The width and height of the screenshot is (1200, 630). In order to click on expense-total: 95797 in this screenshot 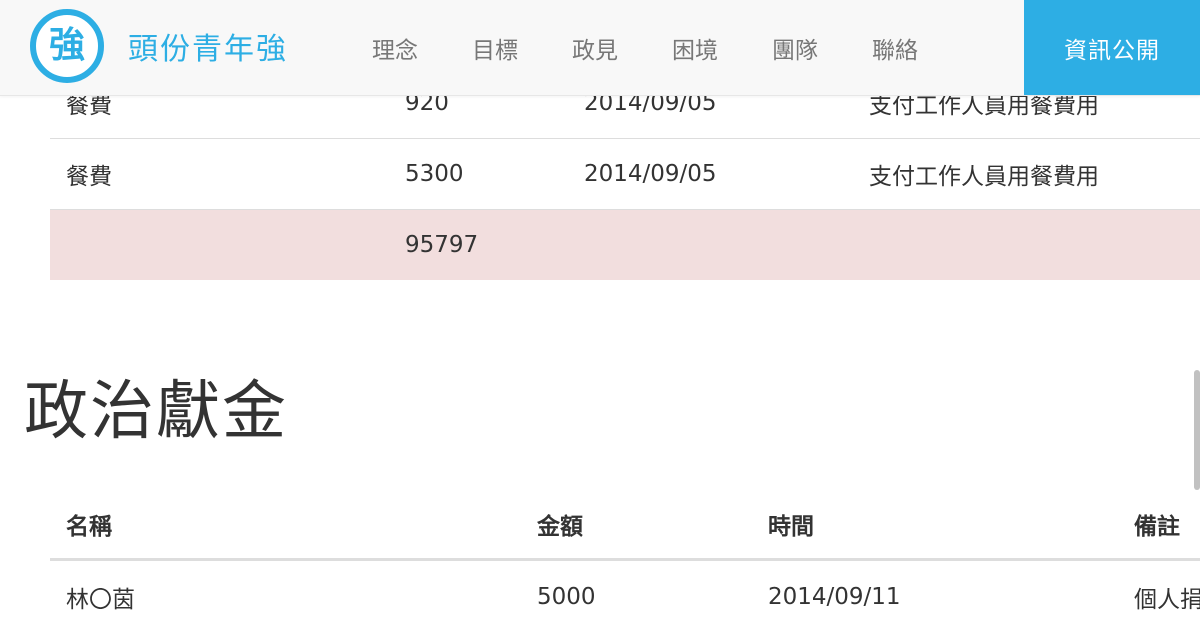, I will do `click(478, 244)`.